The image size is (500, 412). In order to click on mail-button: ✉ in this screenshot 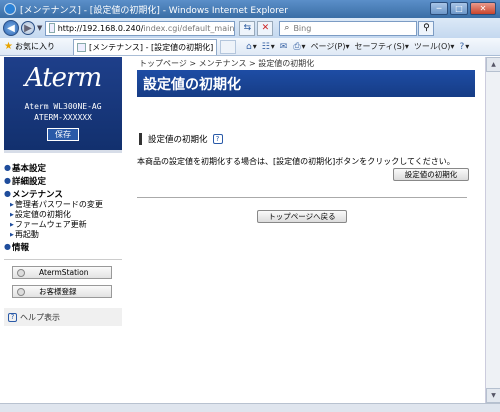, I will do `click(284, 47)`.